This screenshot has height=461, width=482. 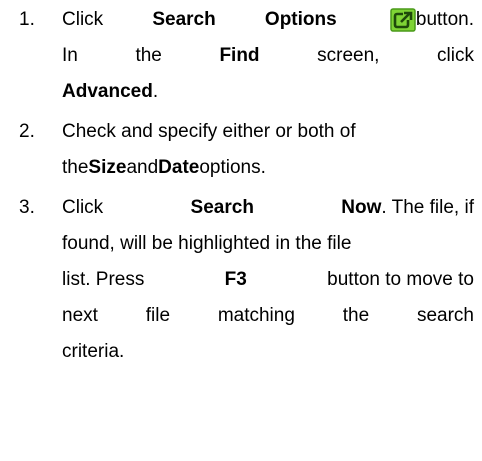 I want to click on text: . The file, if, so click(x=427, y=207).